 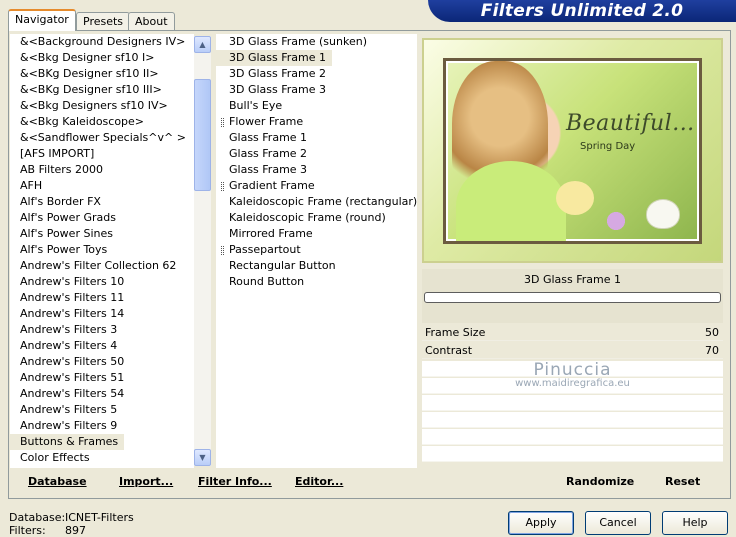 What do you see at coordinates (102, 314) in the screenshot?
I see `category-item: Andrew's Filters 14` at bounding box center [102, 314].